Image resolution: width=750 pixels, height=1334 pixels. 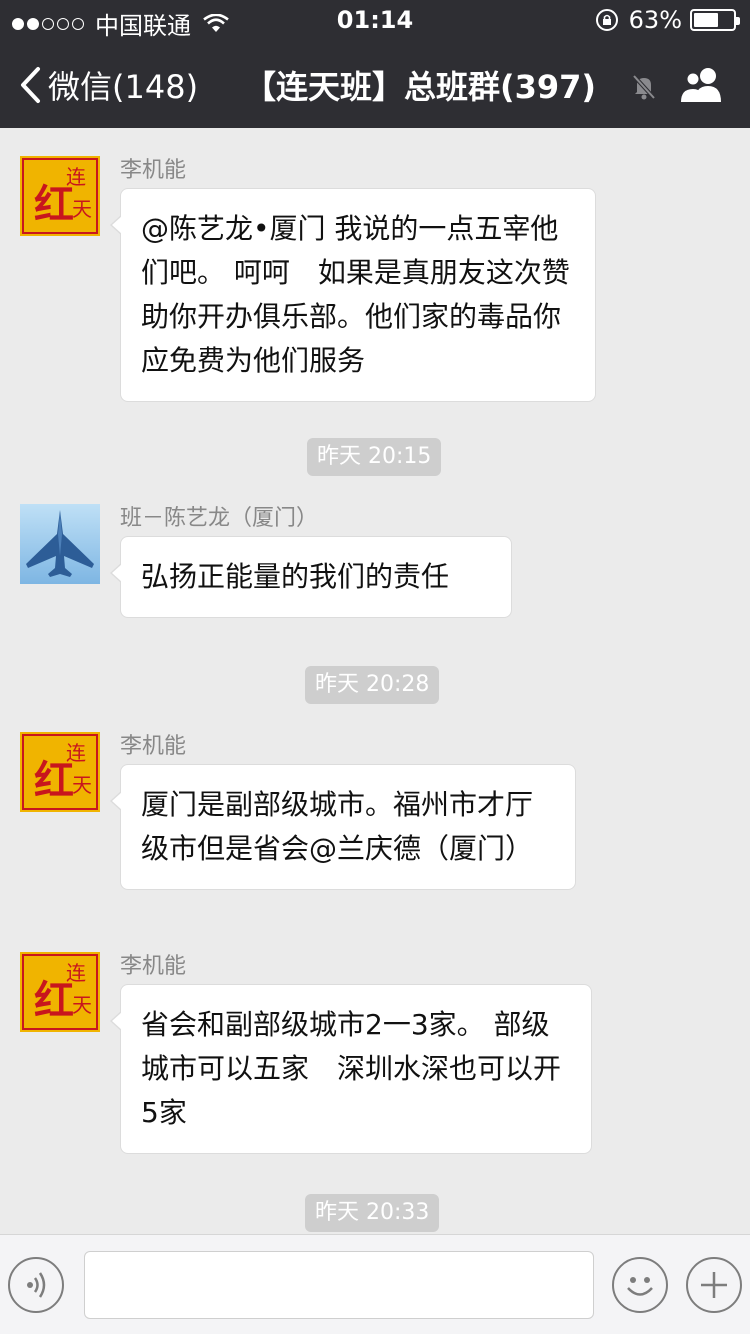 What do you see at coordinates (374, 457) in the screenshot?
I see `timestamp: 昨天 20:15` at bounding box center [374, 457].